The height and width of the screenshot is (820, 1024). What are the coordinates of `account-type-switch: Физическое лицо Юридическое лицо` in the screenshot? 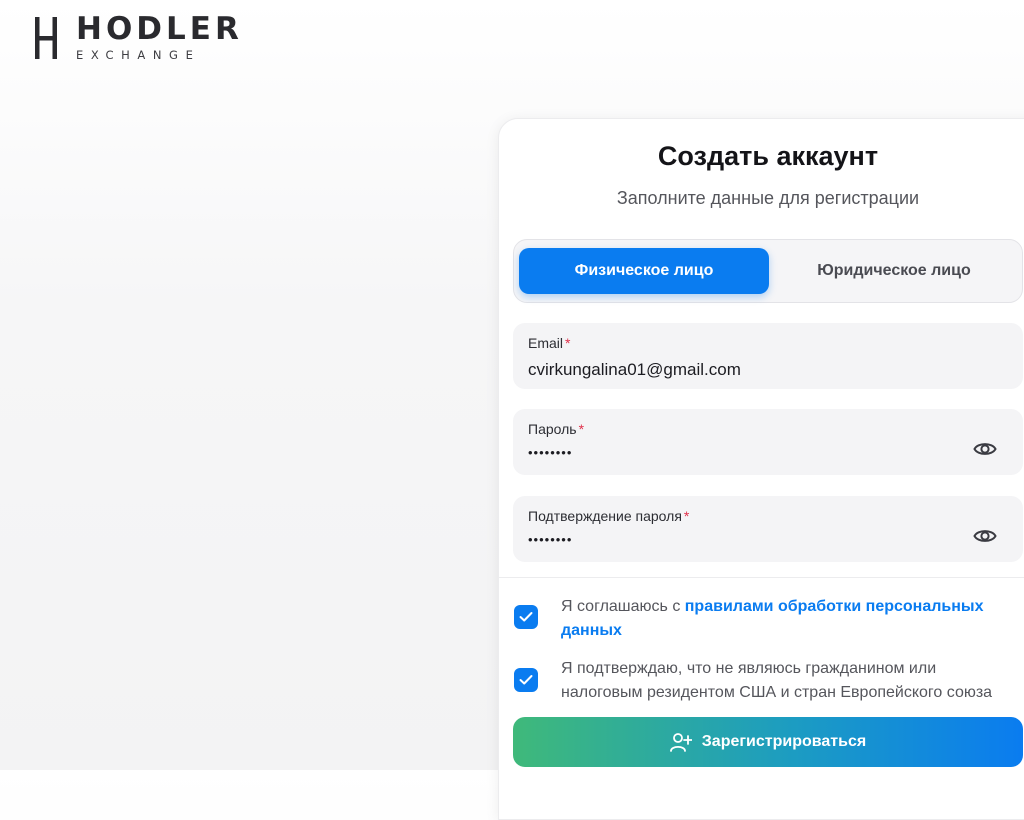 It's located at (768, 271).